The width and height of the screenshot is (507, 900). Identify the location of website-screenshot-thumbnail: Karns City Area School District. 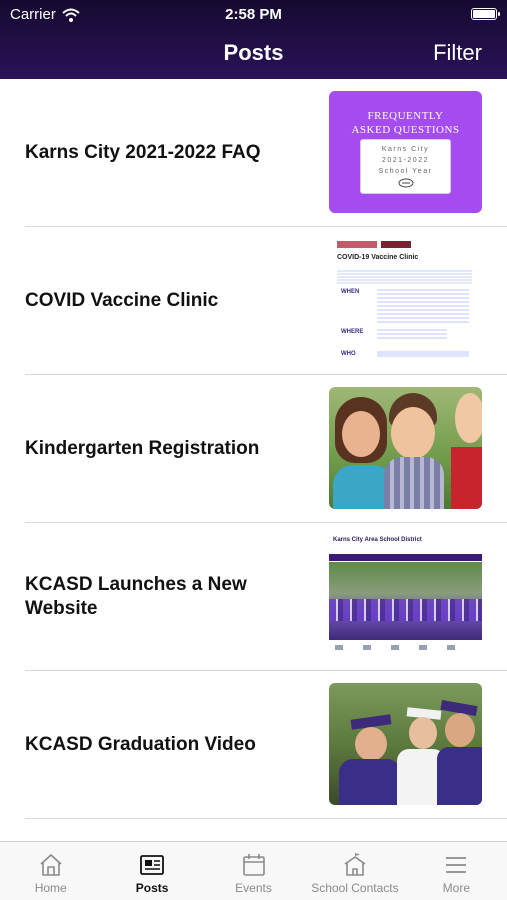
(405, 596).